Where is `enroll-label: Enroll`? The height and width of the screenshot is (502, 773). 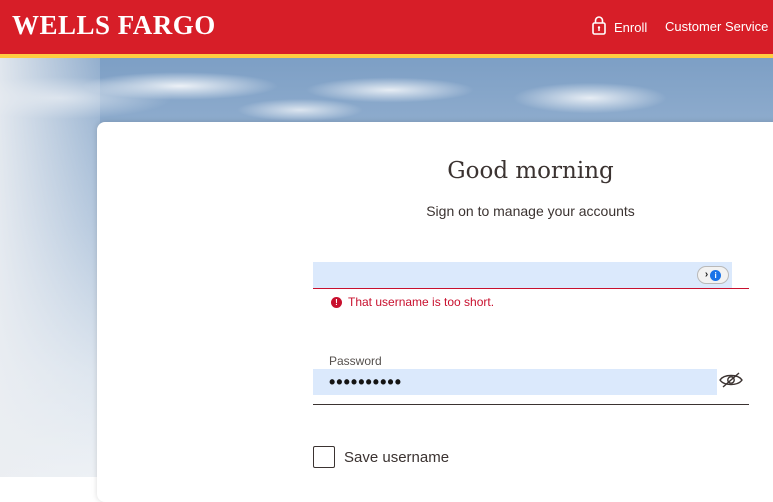
enroll-label: Enroll is located at coordinates (631, 27).